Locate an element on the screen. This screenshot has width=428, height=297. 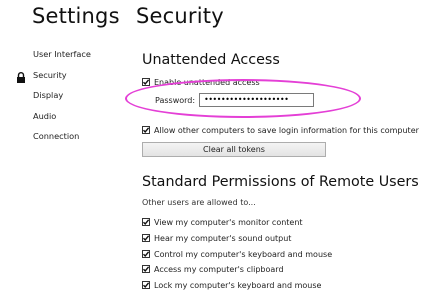
sidebar-item-display: Display is located at coordinates (60, 95).